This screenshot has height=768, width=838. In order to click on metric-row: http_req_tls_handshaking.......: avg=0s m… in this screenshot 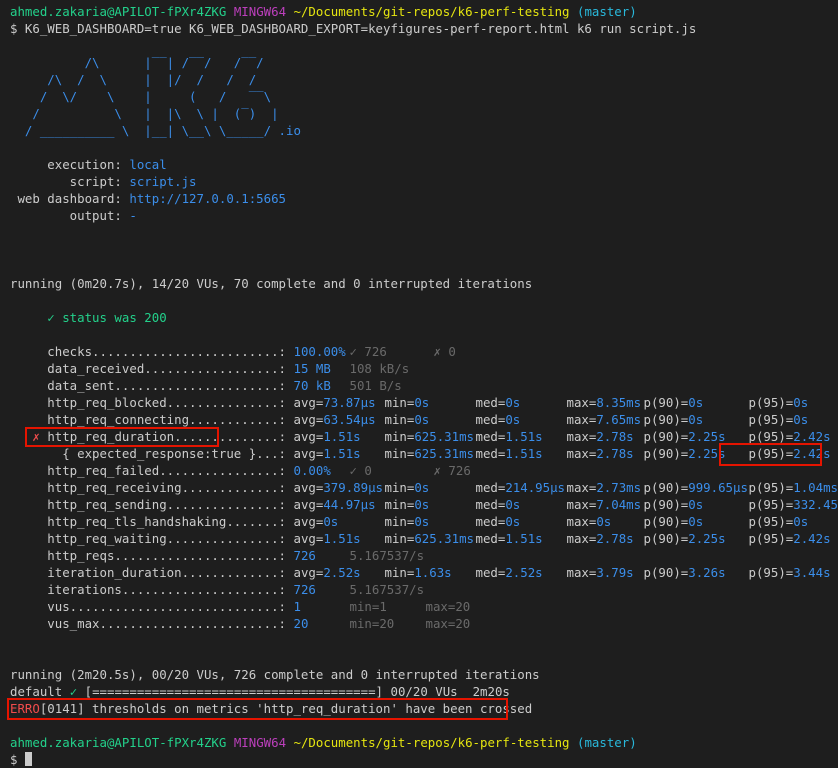, I will do `click(409, 521)`.